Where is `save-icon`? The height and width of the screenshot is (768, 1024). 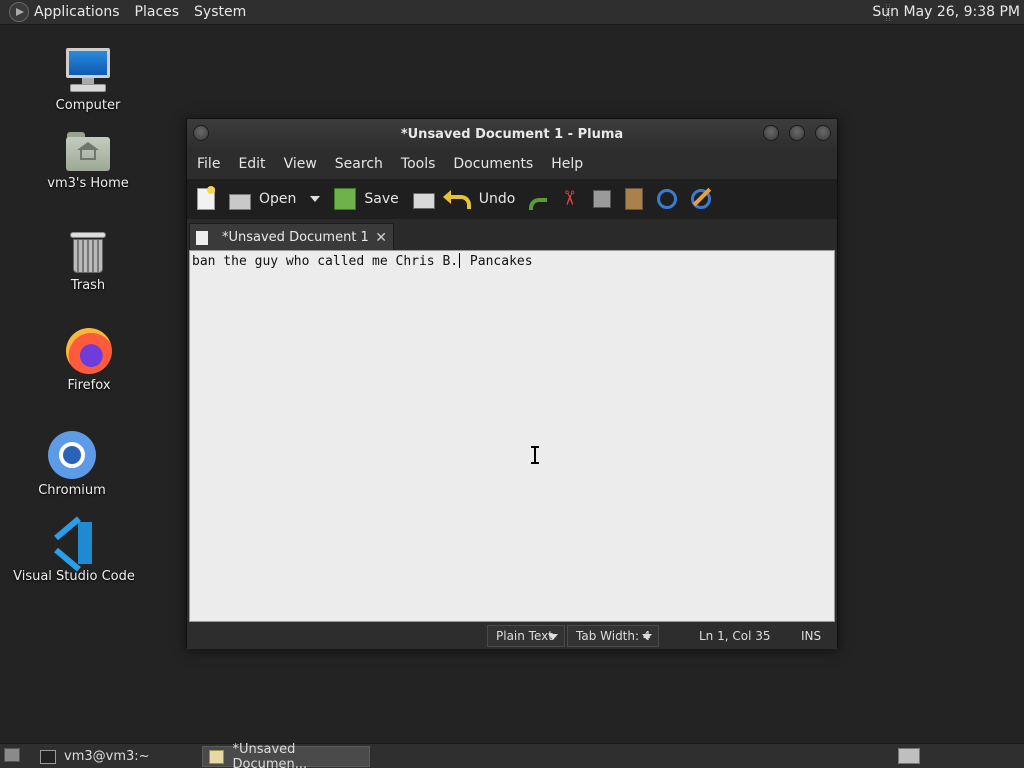
save-icon is located at coordinates (345, 199).